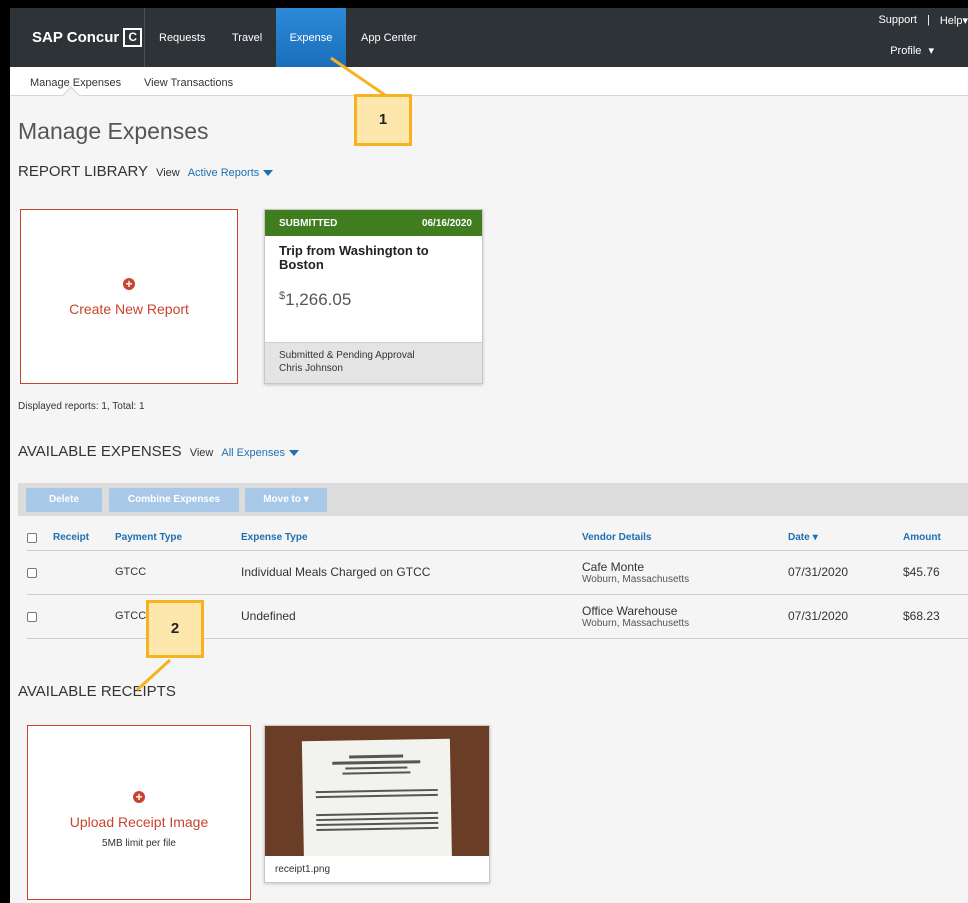  What do you see at coordinates (389, 37) in the screenshot?
I see `nav-app-center: App Center` at bounding box center [389, 37].